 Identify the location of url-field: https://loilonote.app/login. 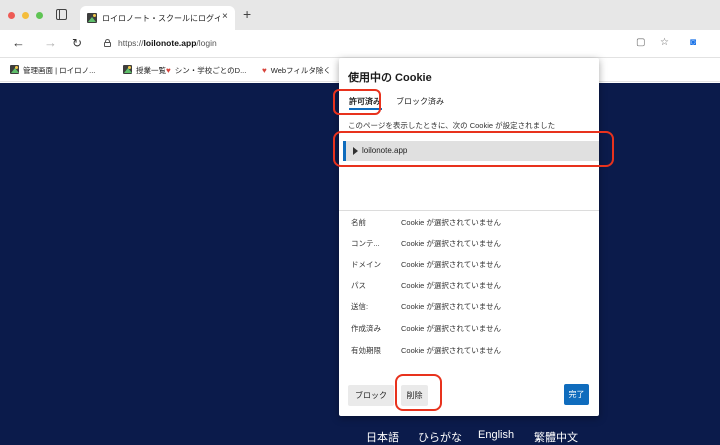
(167, 43).